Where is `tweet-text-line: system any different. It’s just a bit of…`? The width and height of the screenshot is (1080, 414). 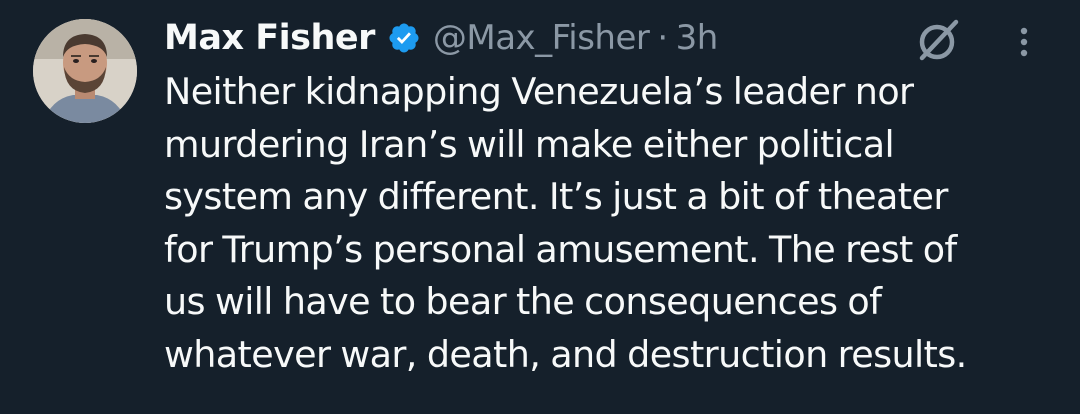
tweet-text-line: system any different. It’s just a bit of… is located at coordinates (556, 196).